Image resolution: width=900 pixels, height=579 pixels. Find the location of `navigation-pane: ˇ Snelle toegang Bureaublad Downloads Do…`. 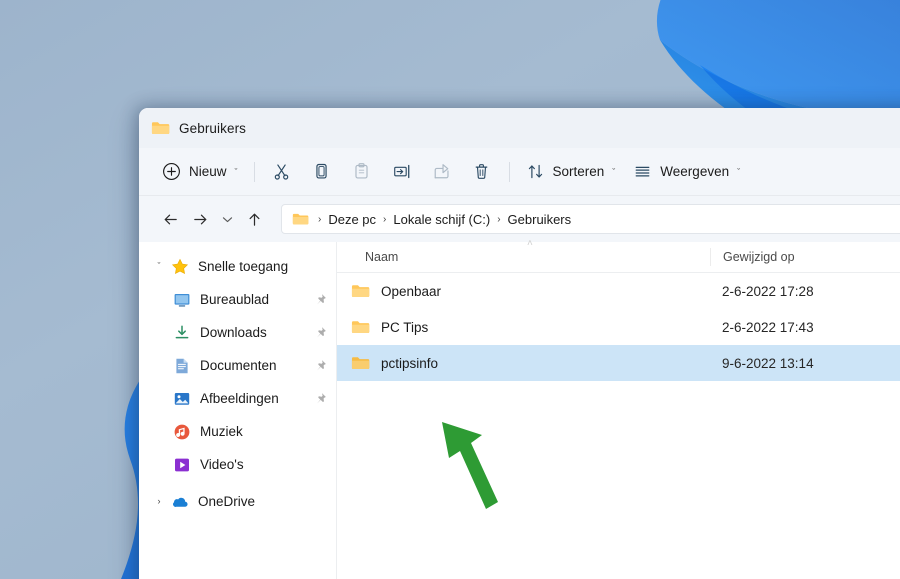

navigation-pane: ˇ Snelle toegang Bureaublad Downloads Do… is located at coordinates (238, 410).